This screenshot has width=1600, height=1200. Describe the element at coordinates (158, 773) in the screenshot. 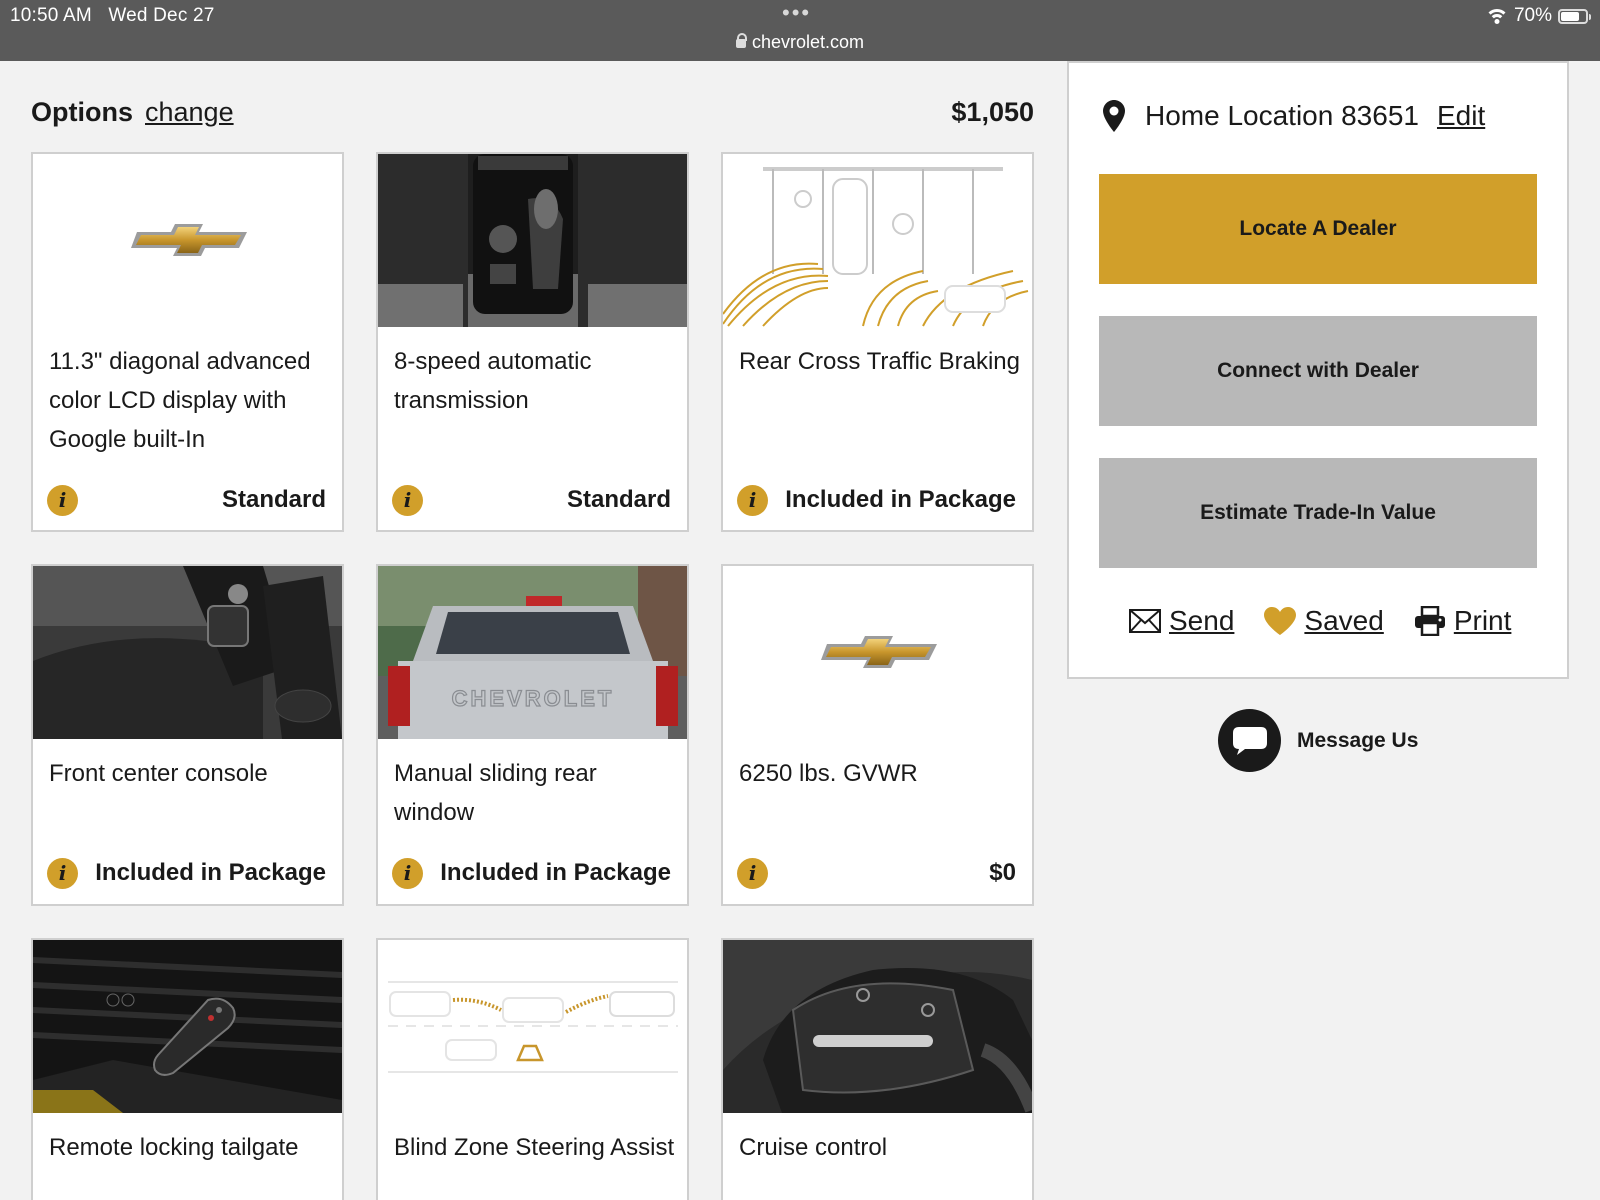

I see `card-title: Front center console` at that location.